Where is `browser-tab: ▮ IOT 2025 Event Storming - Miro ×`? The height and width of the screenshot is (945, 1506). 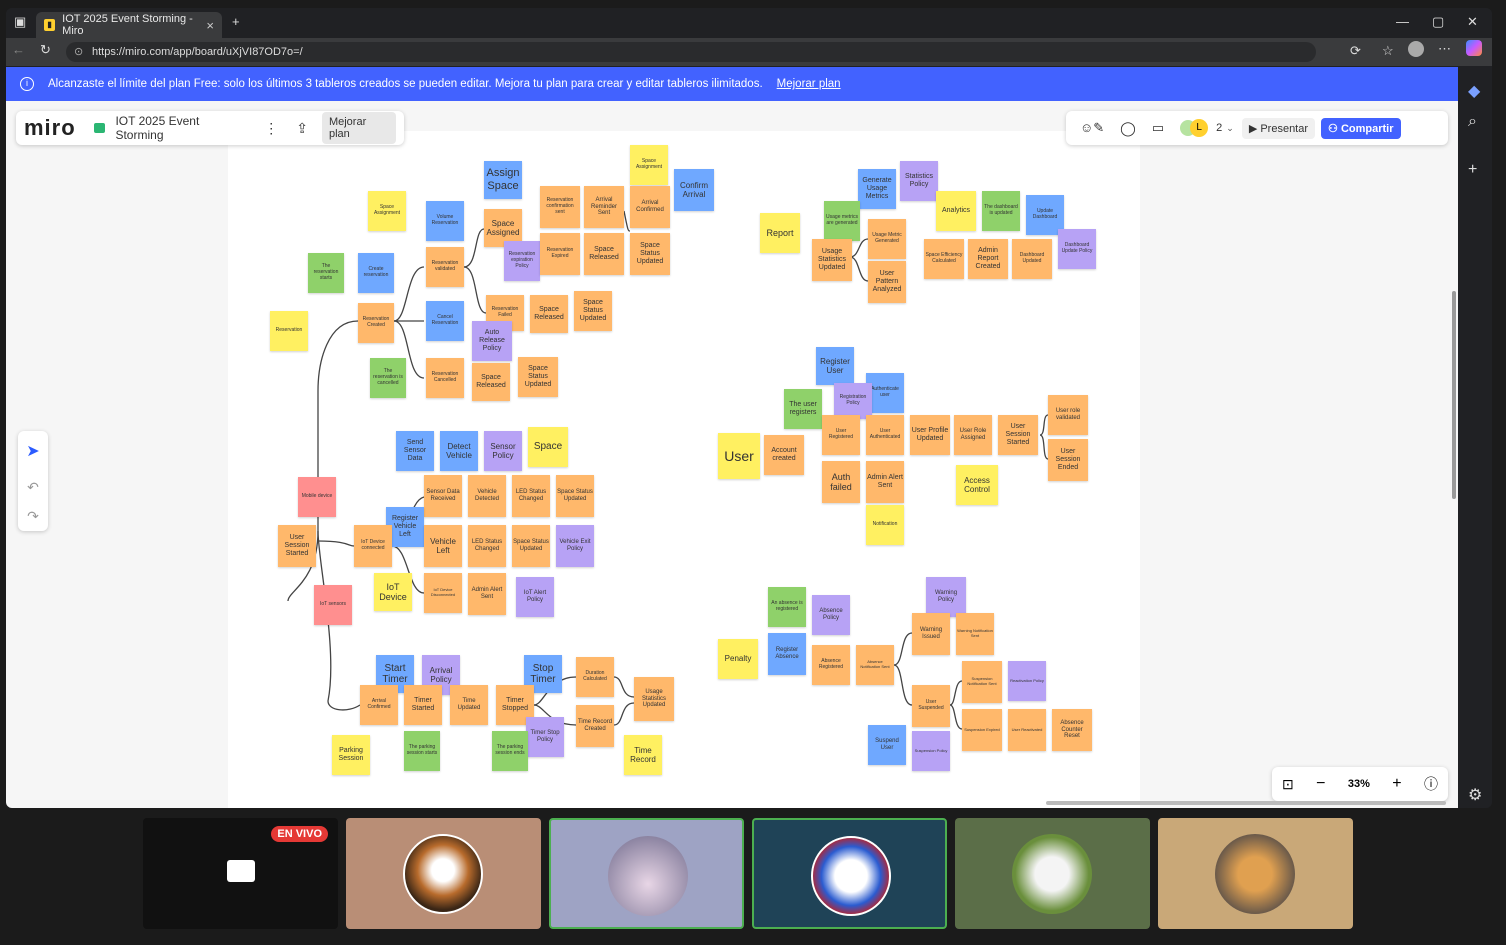
browser-tab: ▮ IOT 2025 Event Storming - Miro × is located at coordinates (129, 25).